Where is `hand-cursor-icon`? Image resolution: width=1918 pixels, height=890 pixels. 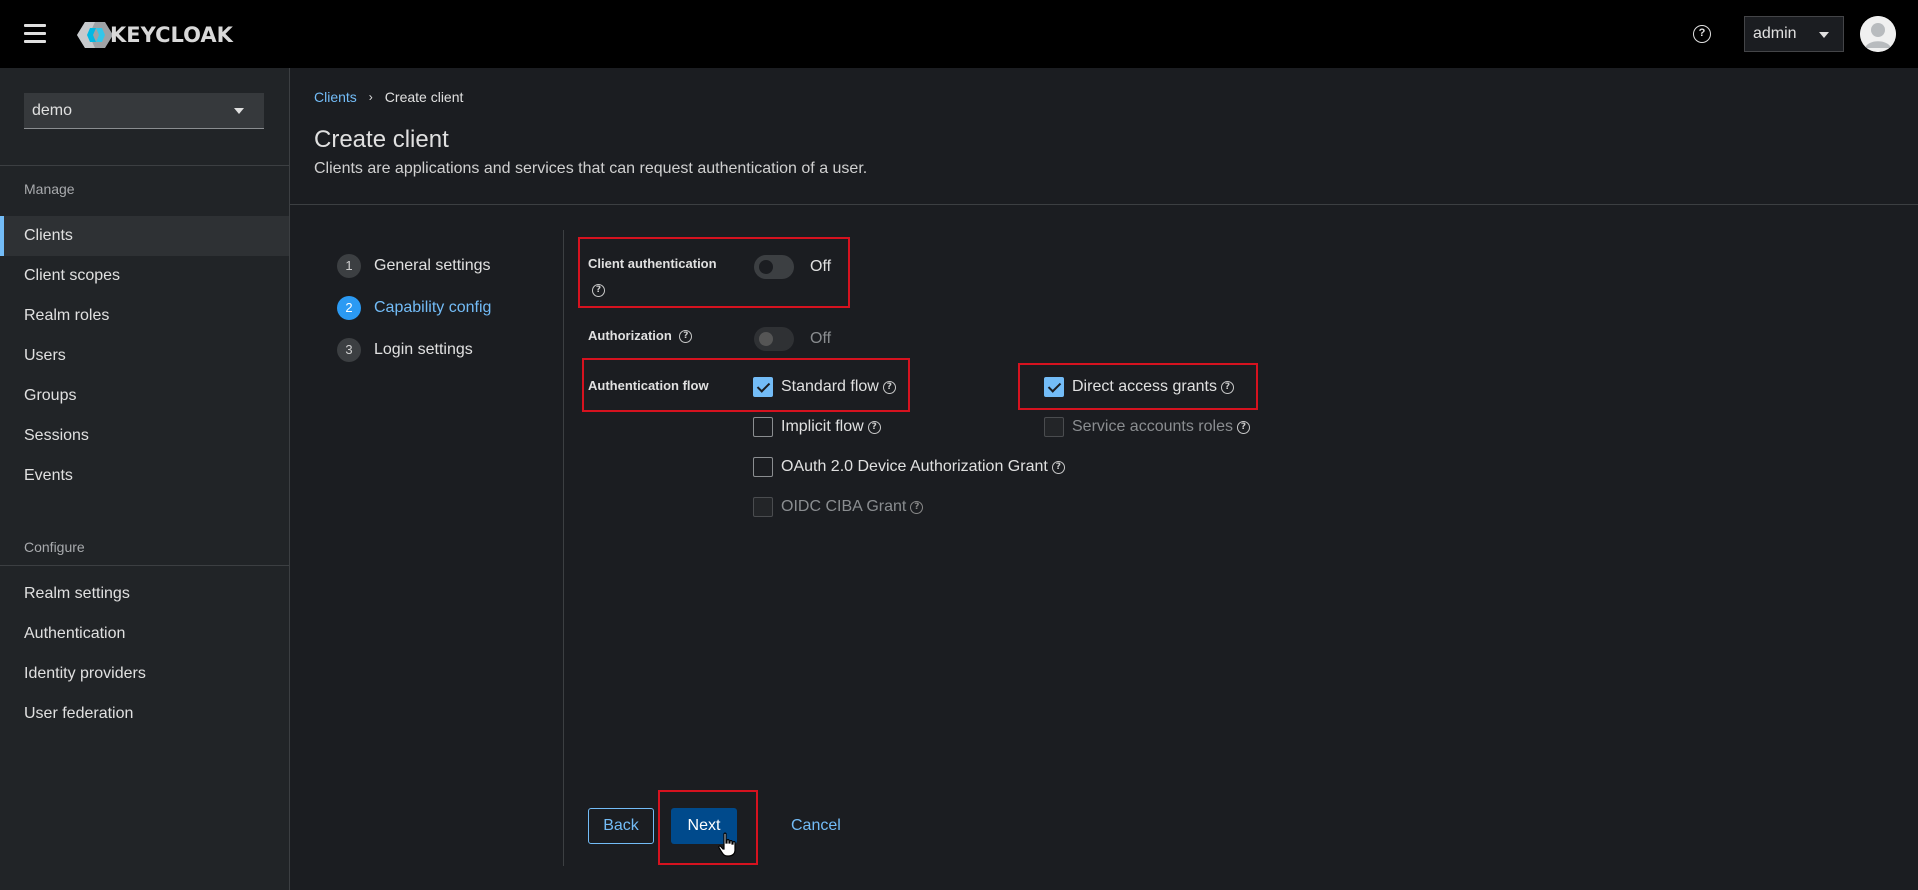
hand-cursor-icon is located at coordinates (727, 844).